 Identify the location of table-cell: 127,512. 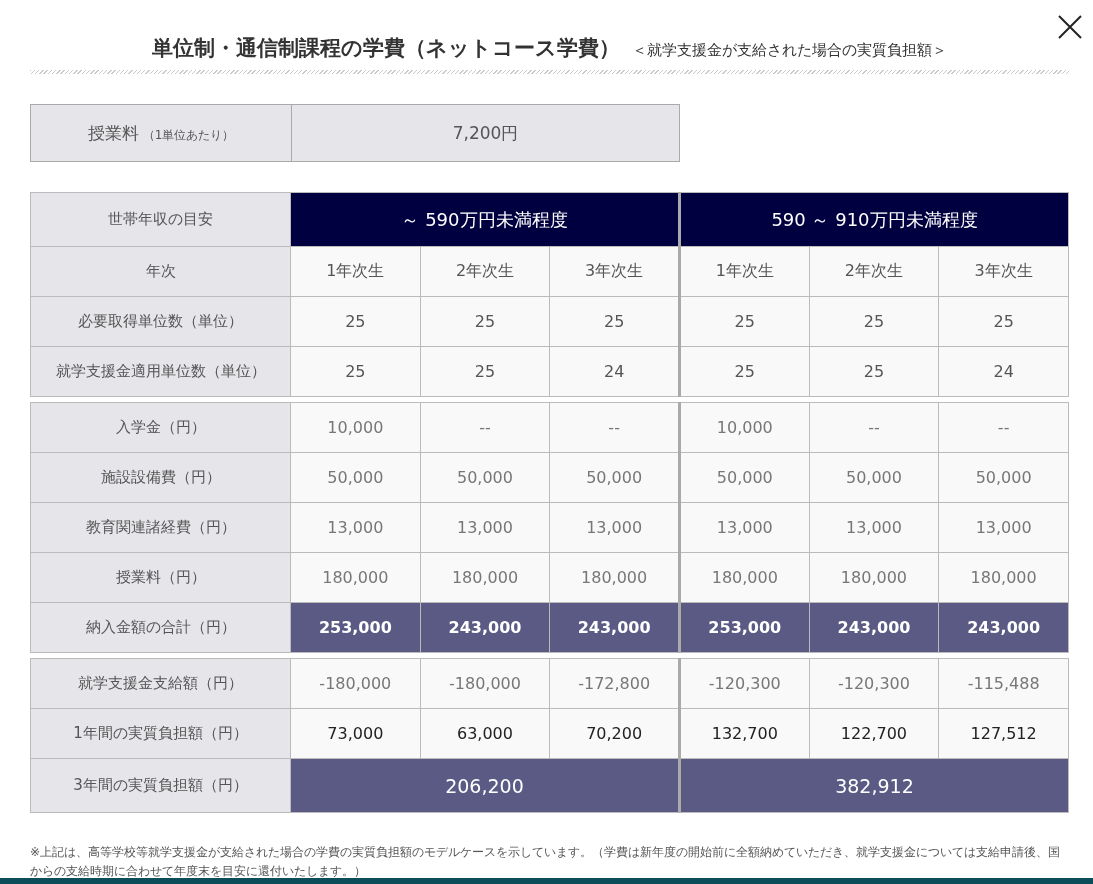
(1003, 733).